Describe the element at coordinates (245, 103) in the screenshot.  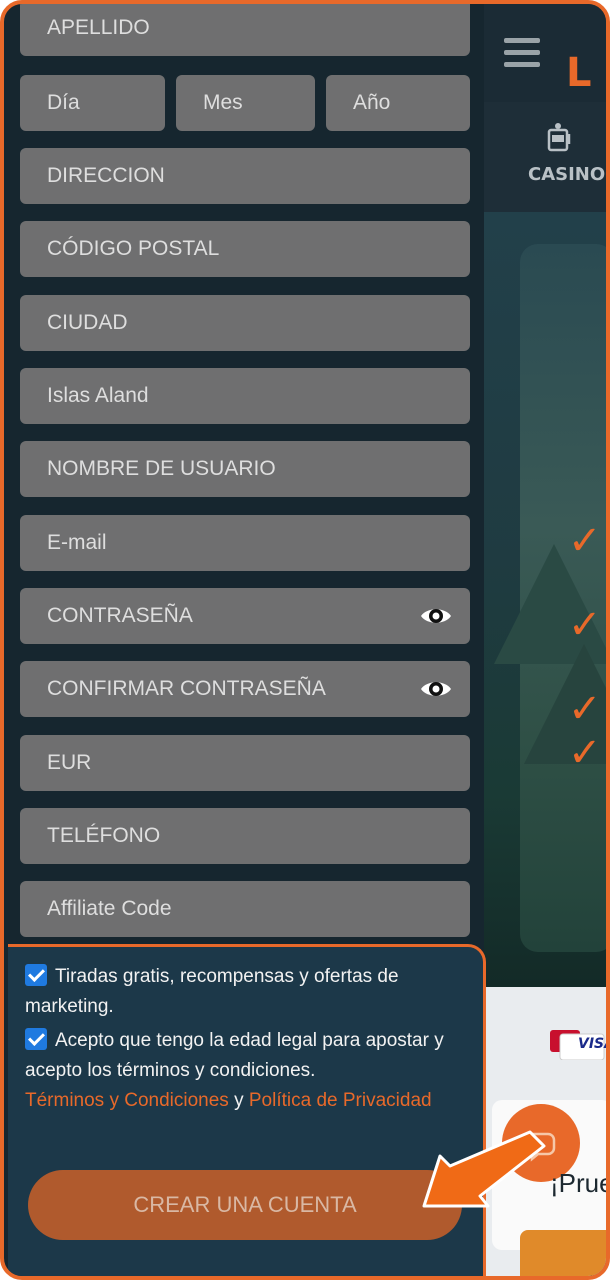
I see `birth-month-select: Mes` at that location.